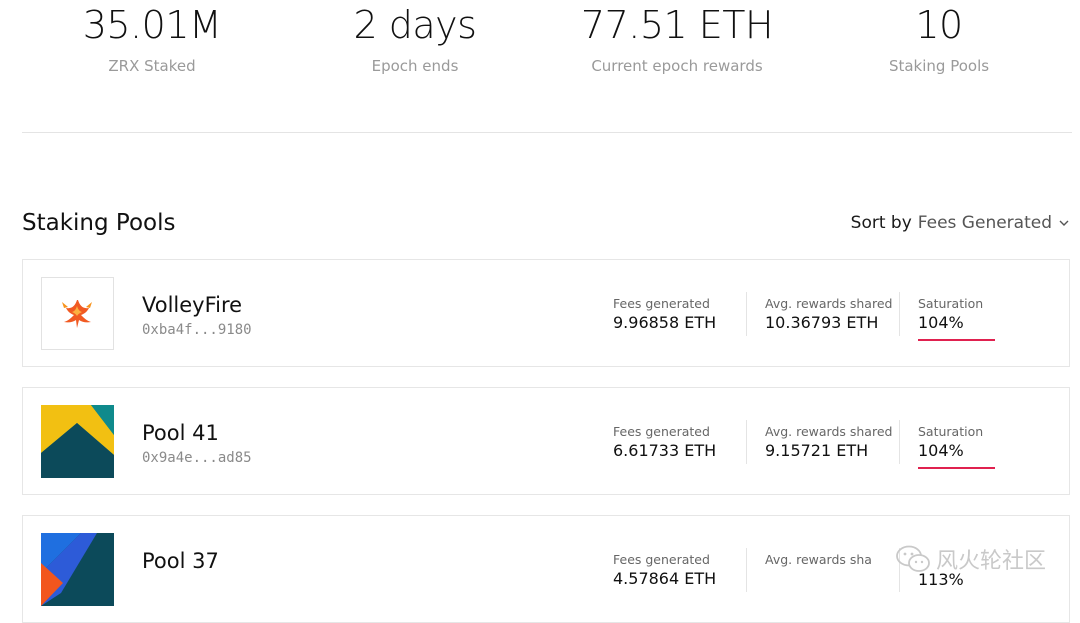  I want to click on avg-rewards-shared: Avg. rewards sha, so click(818, 559).